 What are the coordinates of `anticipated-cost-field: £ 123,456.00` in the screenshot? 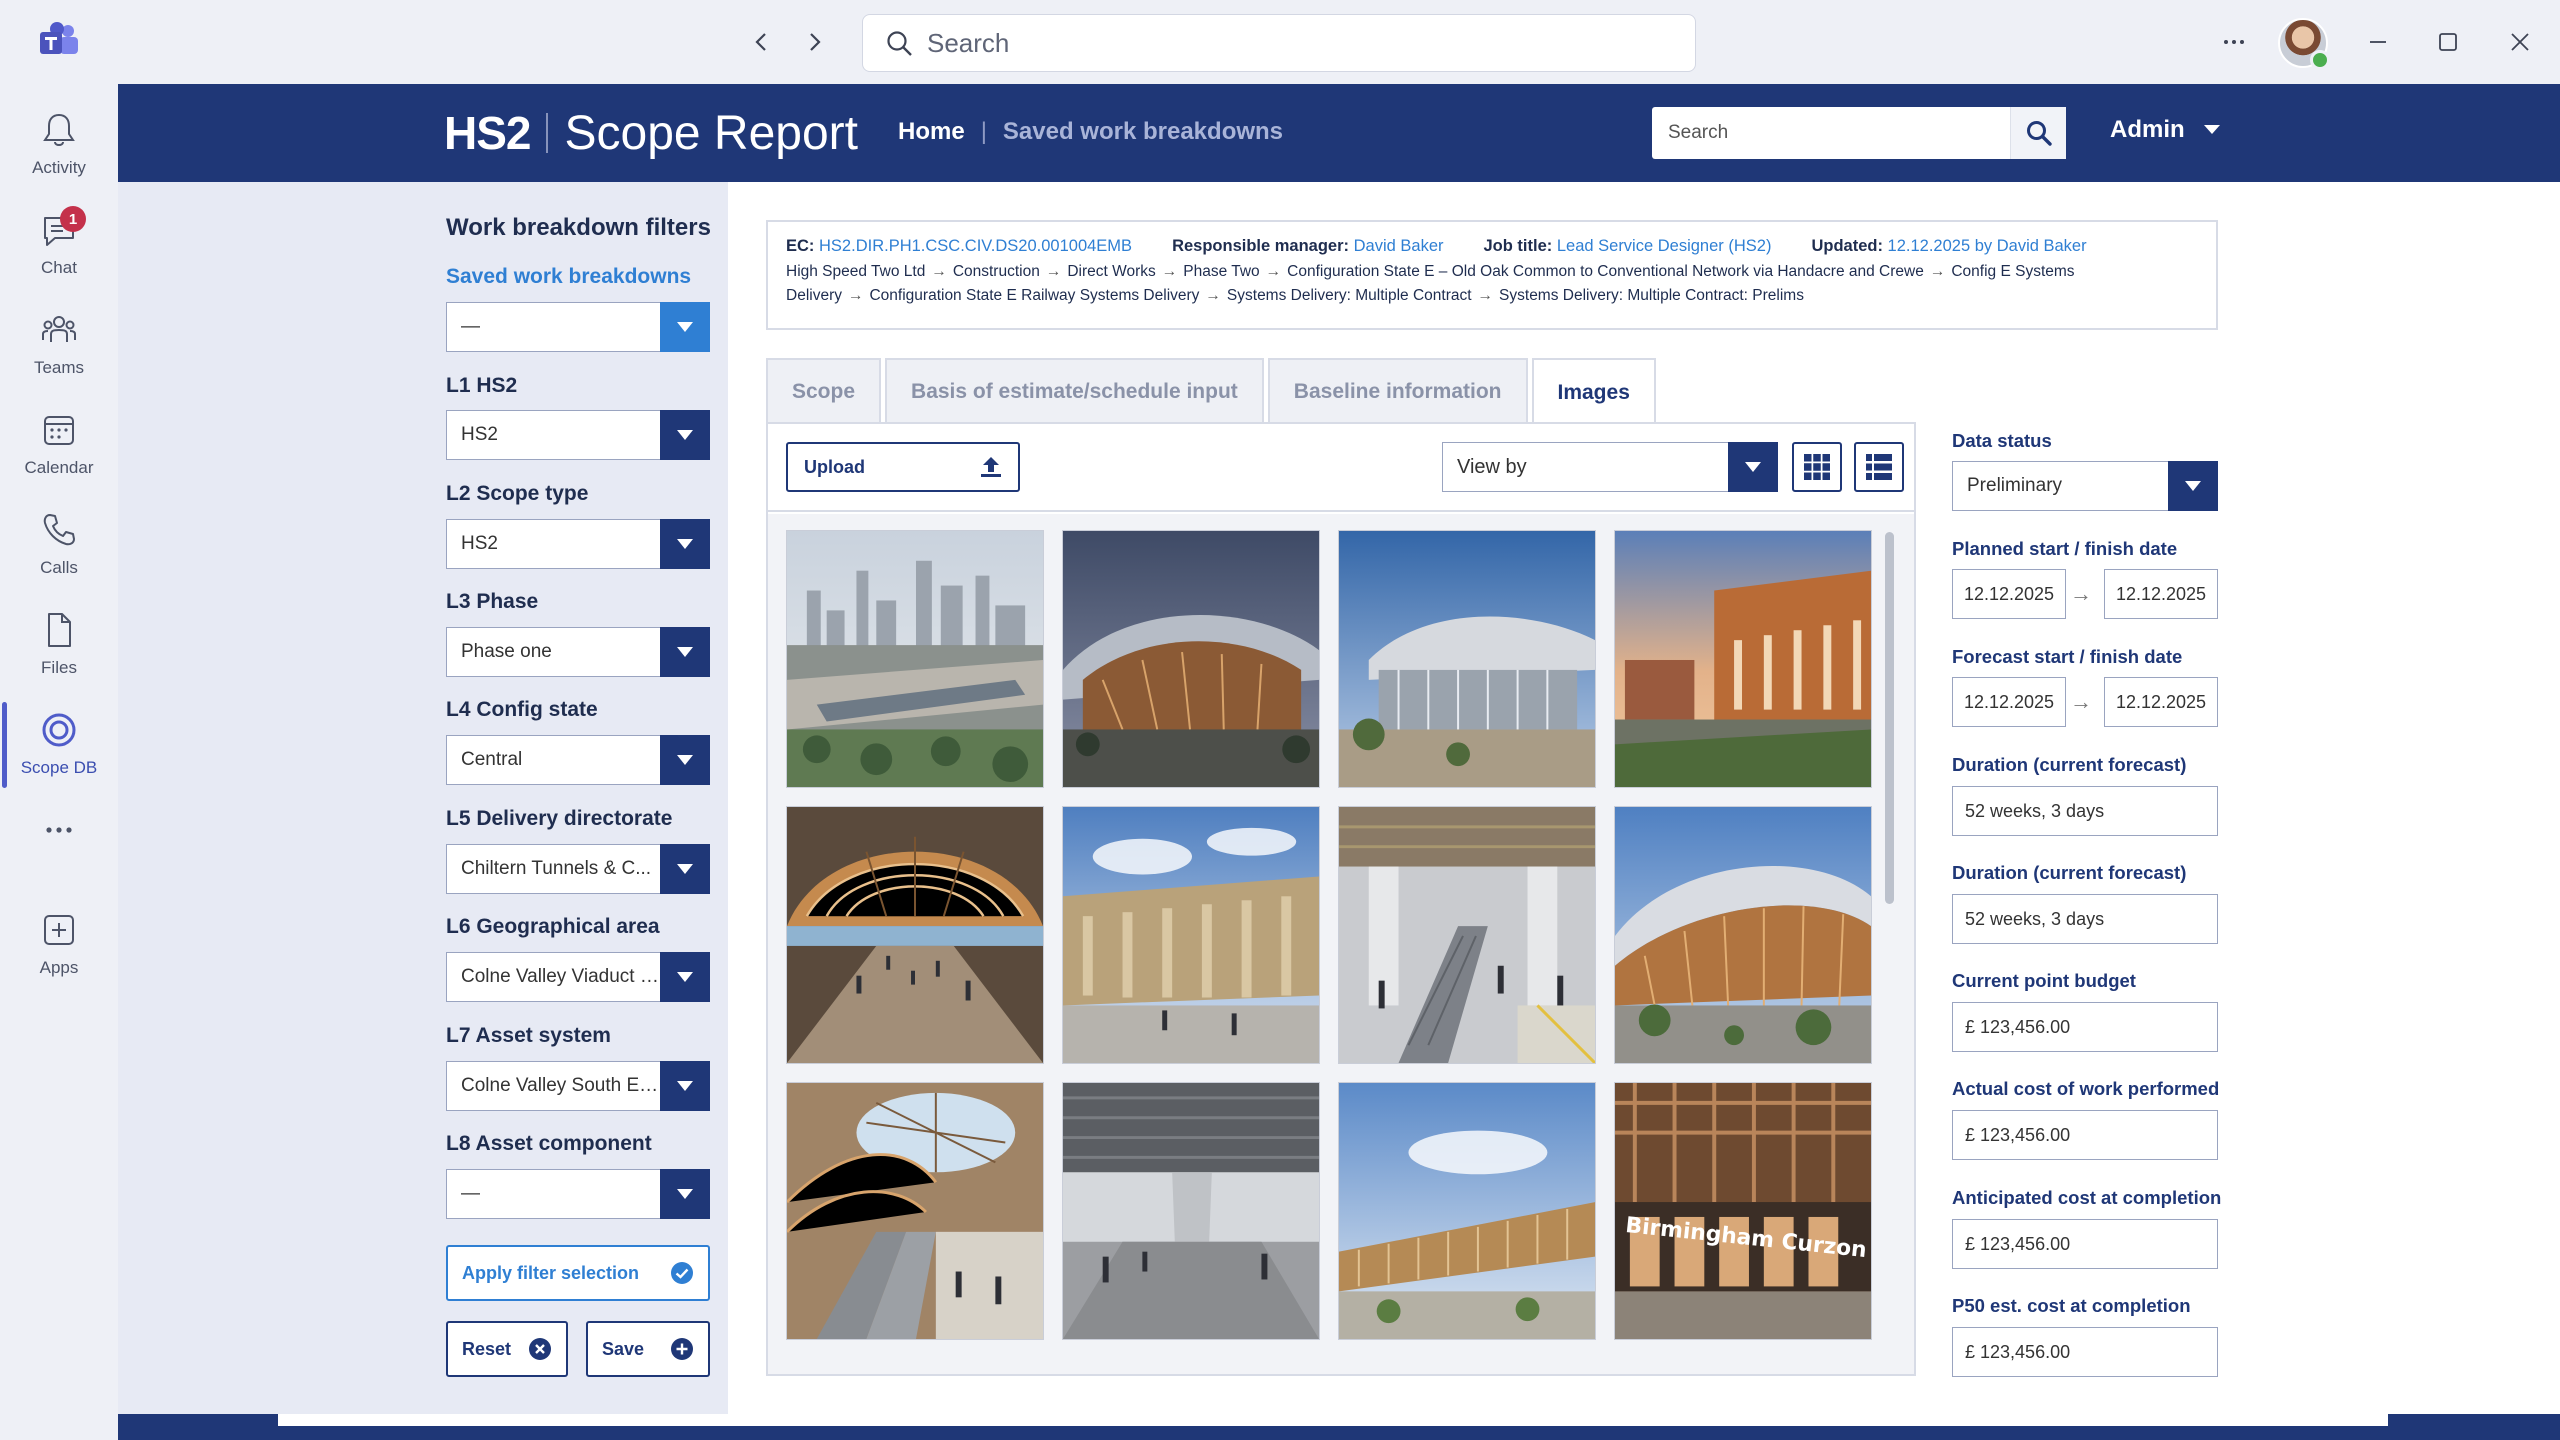 It's located at (2085, 1244).